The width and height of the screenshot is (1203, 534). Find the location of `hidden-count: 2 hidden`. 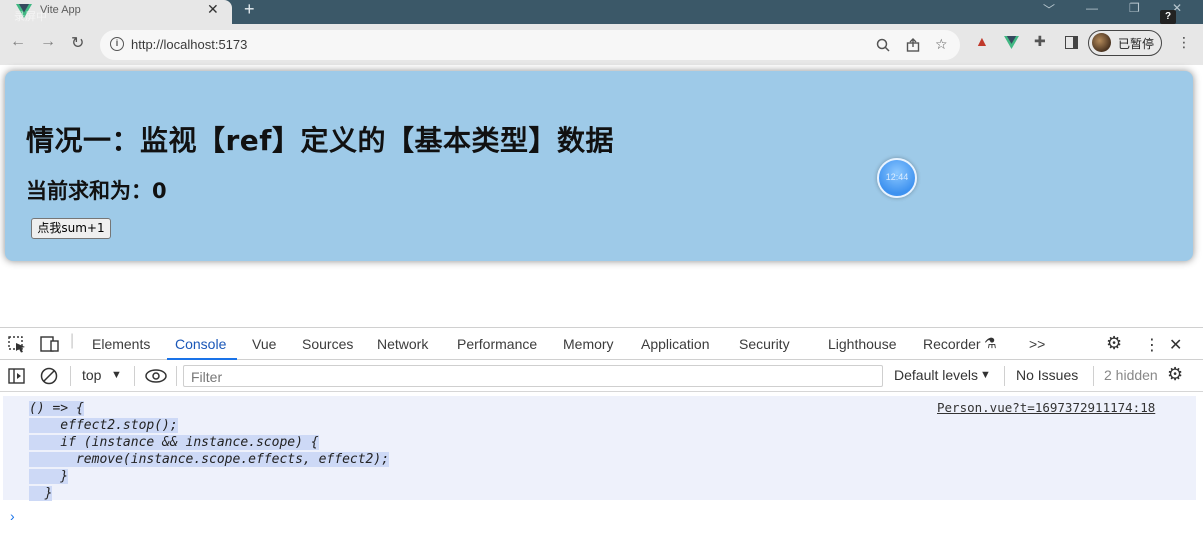

hidden-count: 2 hidden is located at coordinates (1131, 375).